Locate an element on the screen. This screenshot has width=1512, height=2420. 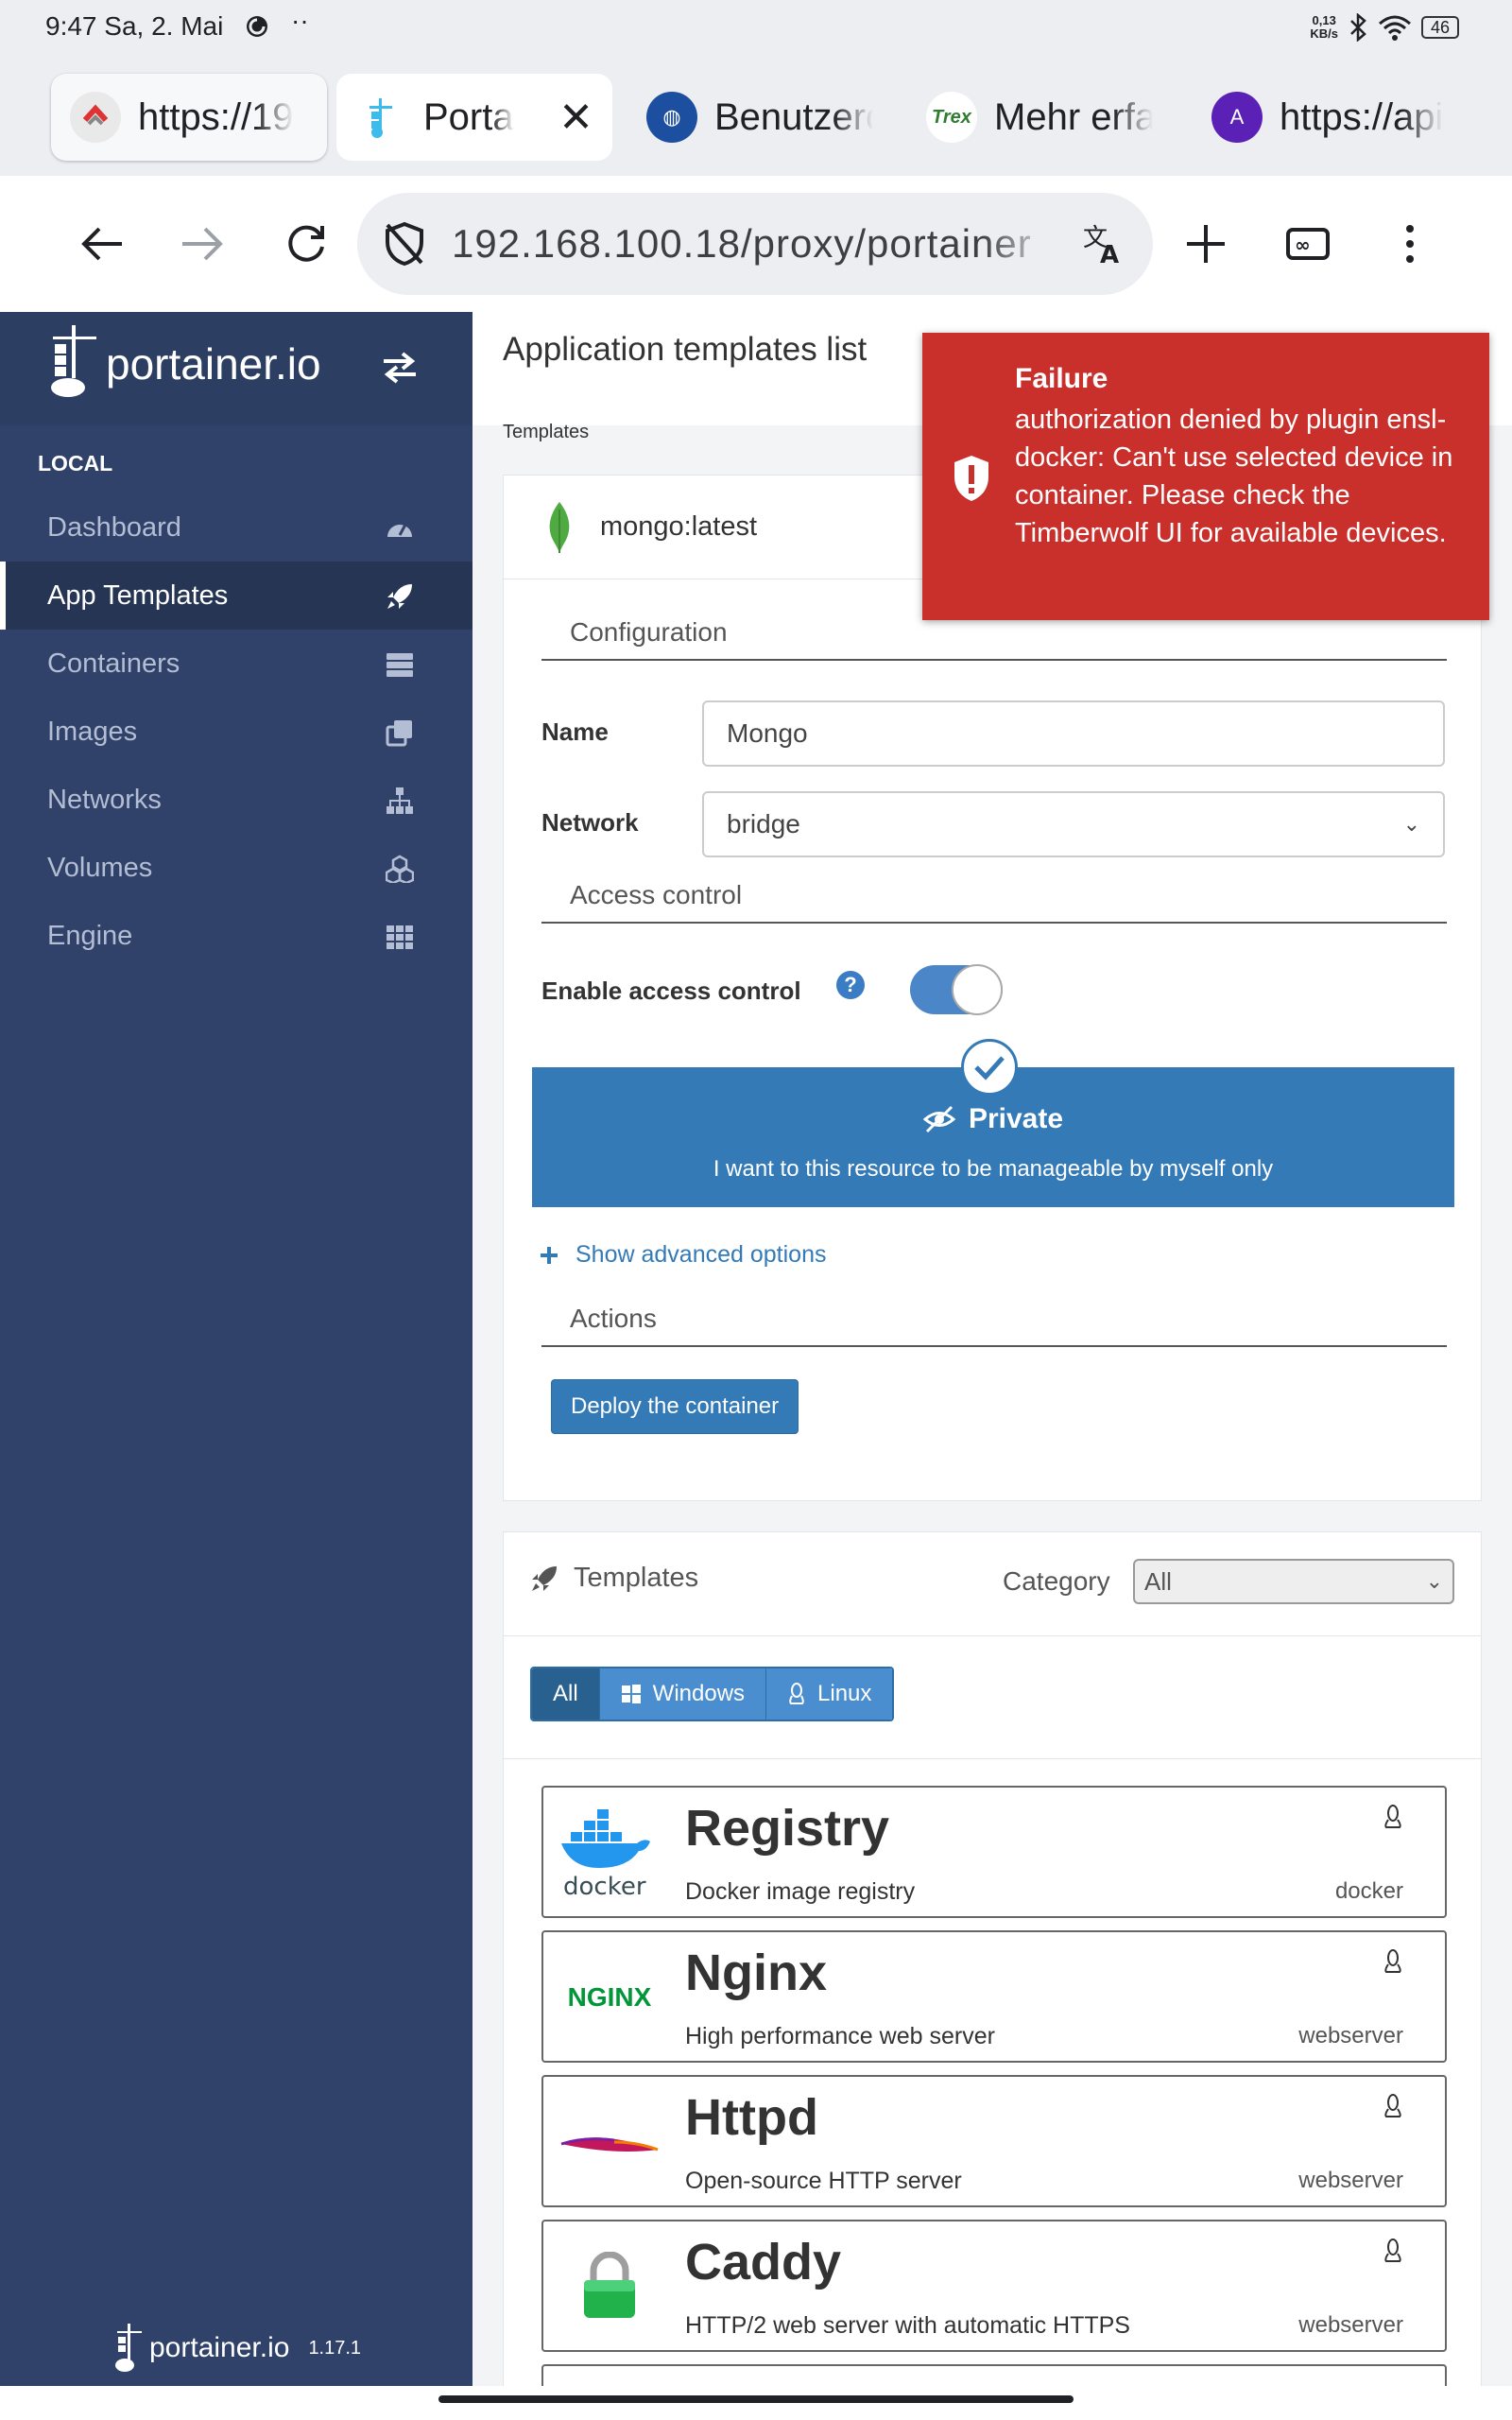
url-text: 192.168.100.18/proxy/portainer is located at coordinates (753, 244).